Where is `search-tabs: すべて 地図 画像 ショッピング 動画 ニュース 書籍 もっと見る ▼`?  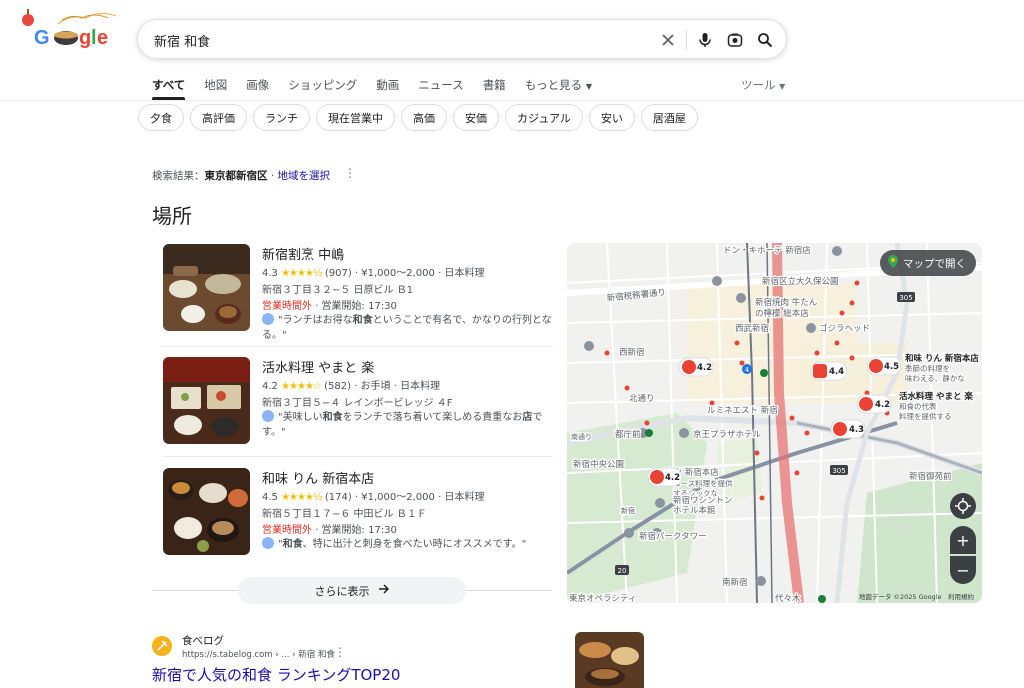 search-tabs: すべて 地図 画像 ショッピング 動画 ニュース 書籍 もっと見る ▼ is located at coordinates (372, 89).